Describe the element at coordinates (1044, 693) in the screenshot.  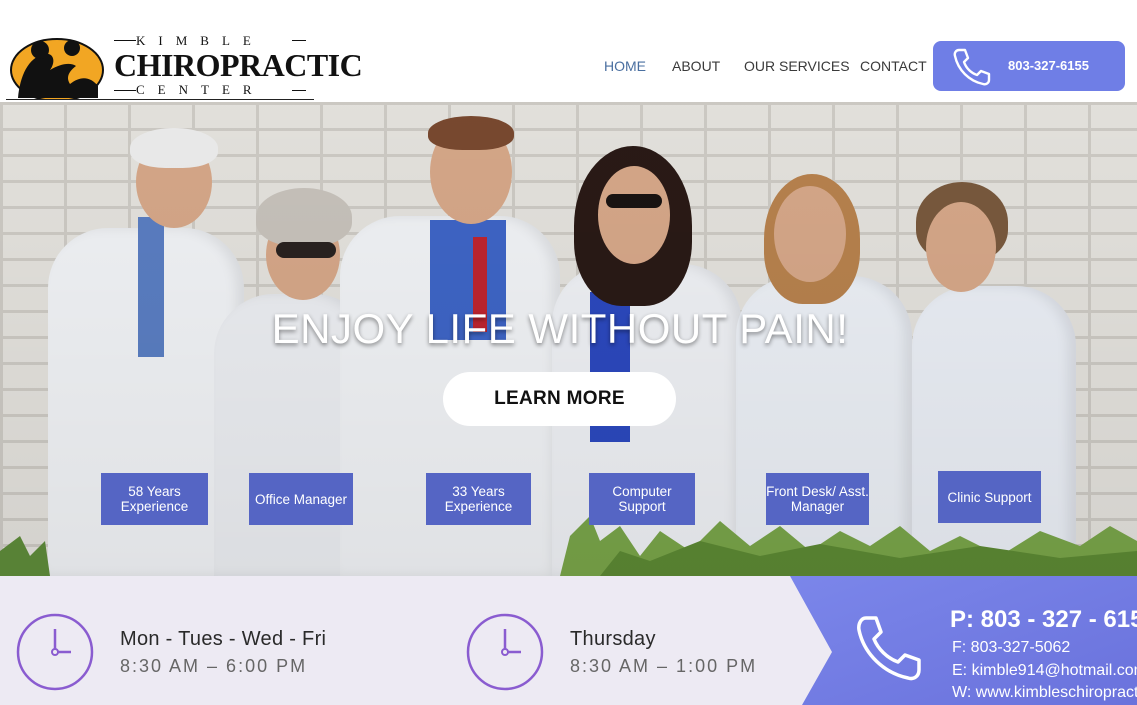
I see `contact-website: W: www.kimbleschiropractic.com` at that location.